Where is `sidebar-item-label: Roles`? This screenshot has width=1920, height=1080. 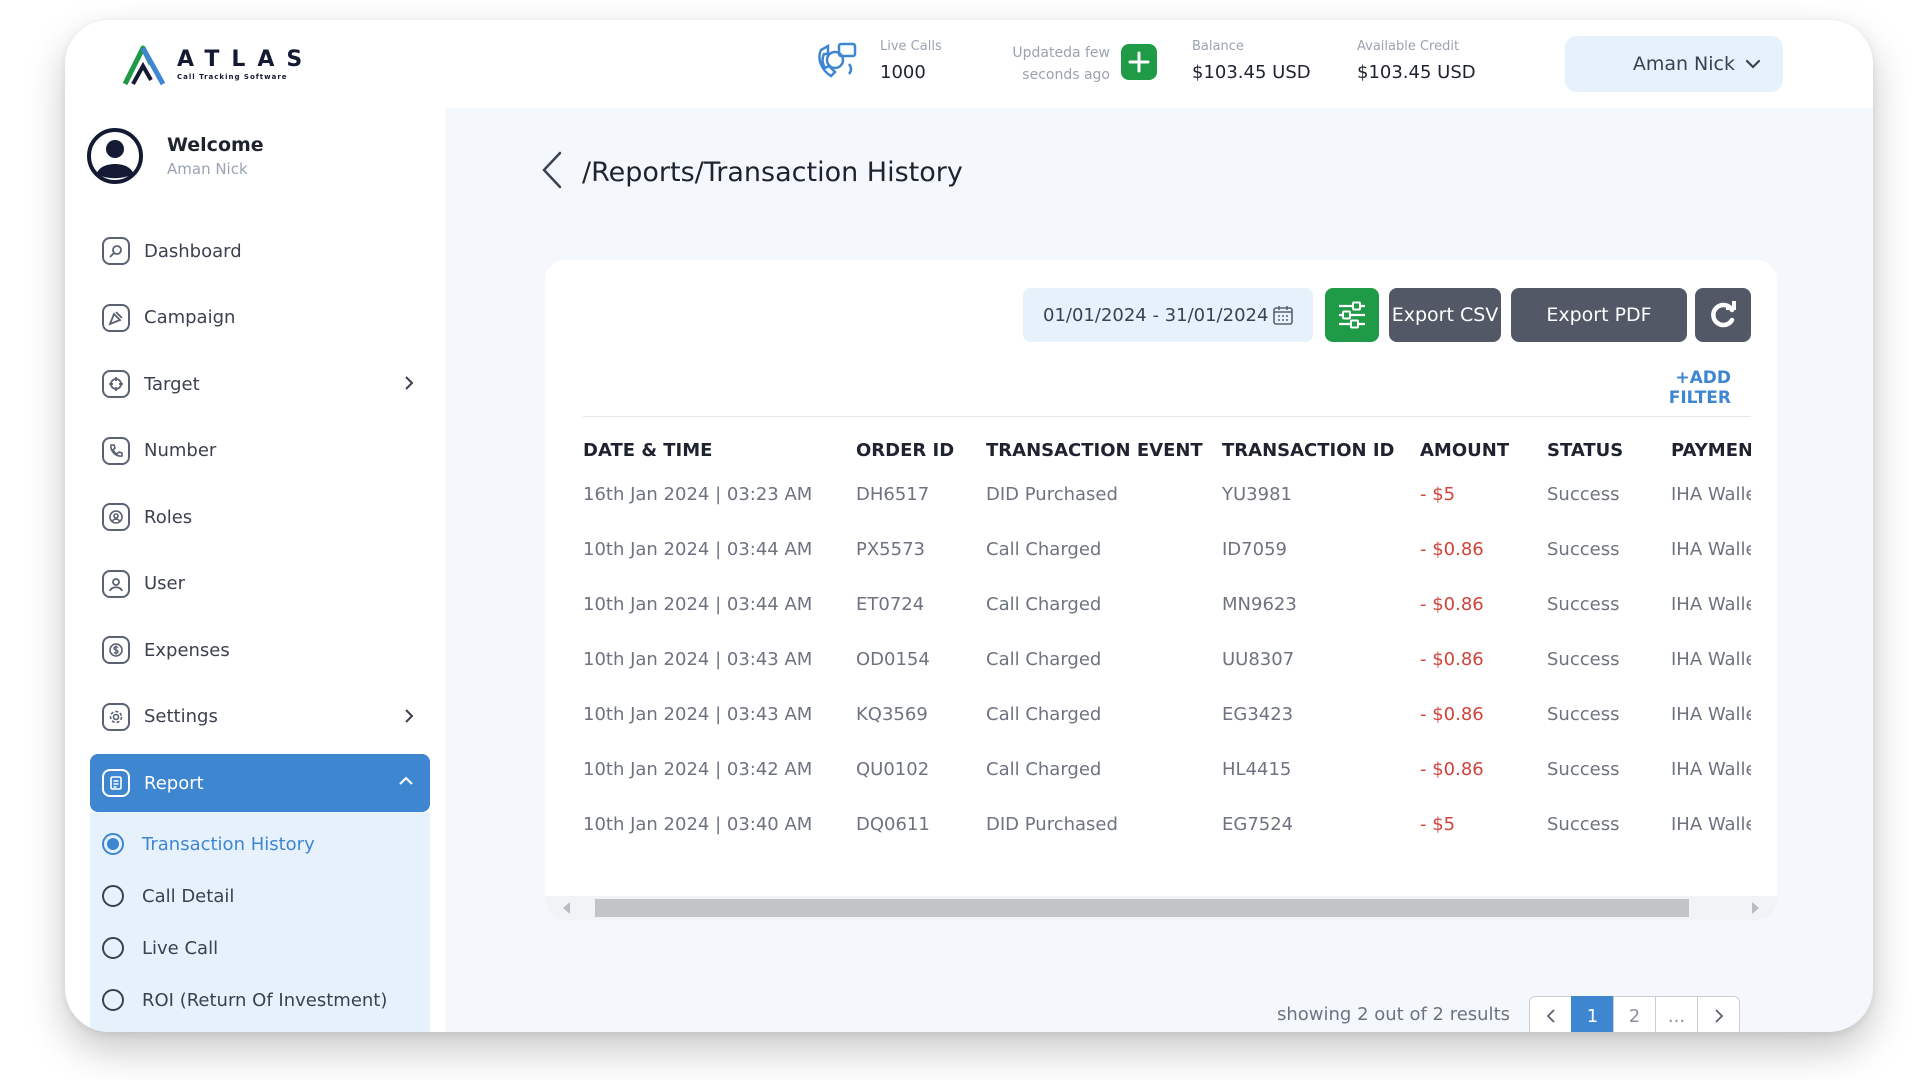
sidebar-item-label: Roles is located at coordinates (168, 517).